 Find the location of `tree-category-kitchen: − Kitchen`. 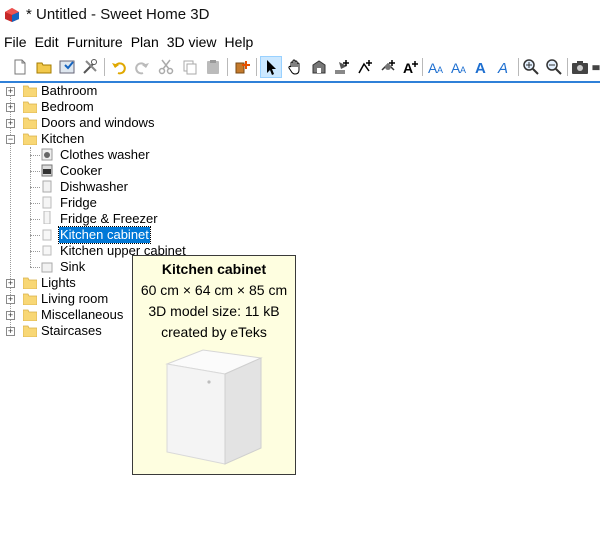

tree-category-kitchen: − Kitchen is located at coordinates (80, 139).